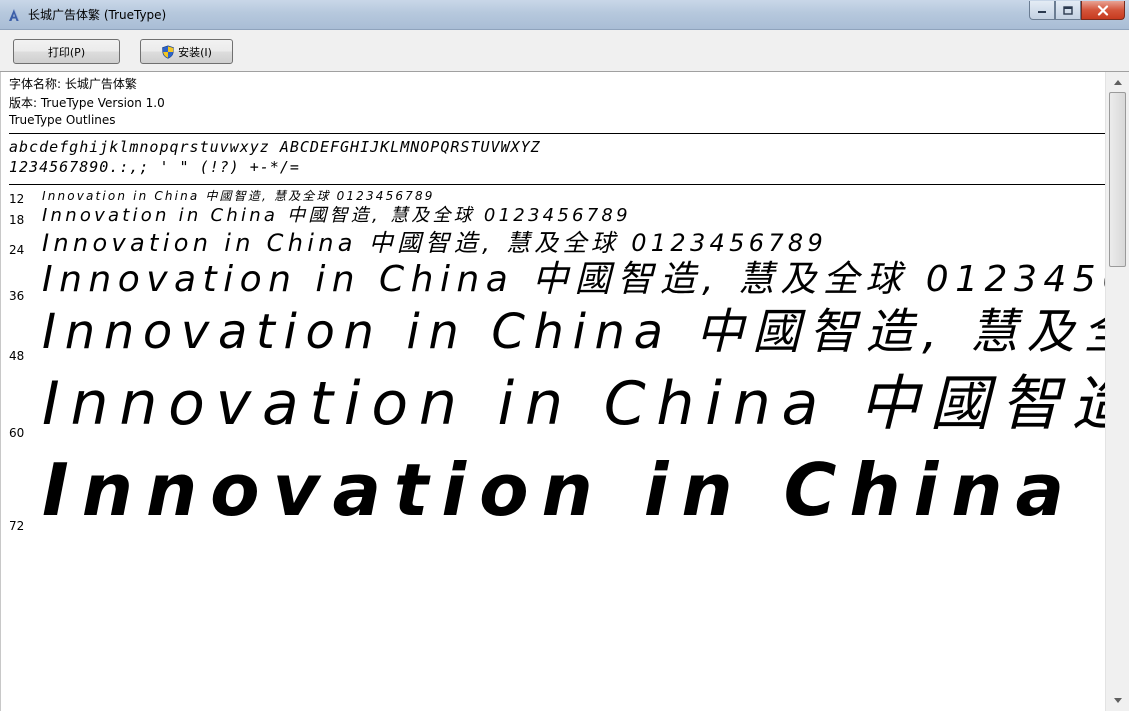 This screenshot has height=711, width=1129. I want to click on maximize-icon, so click(1068, 10).